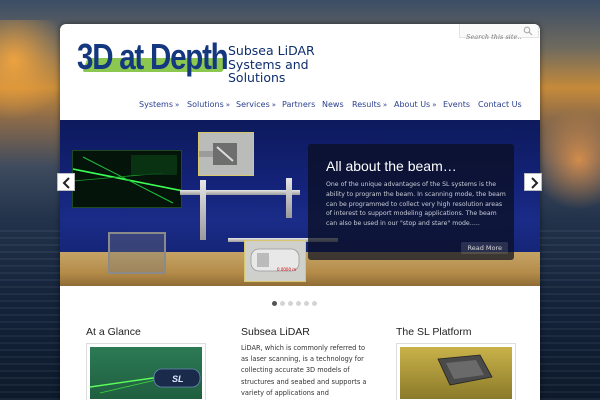 This screenshot has height=400, width=600. Describe the element at coordinates (159, 104) in the screenshot. I see `nav-item-systems: Systems»` at that location.